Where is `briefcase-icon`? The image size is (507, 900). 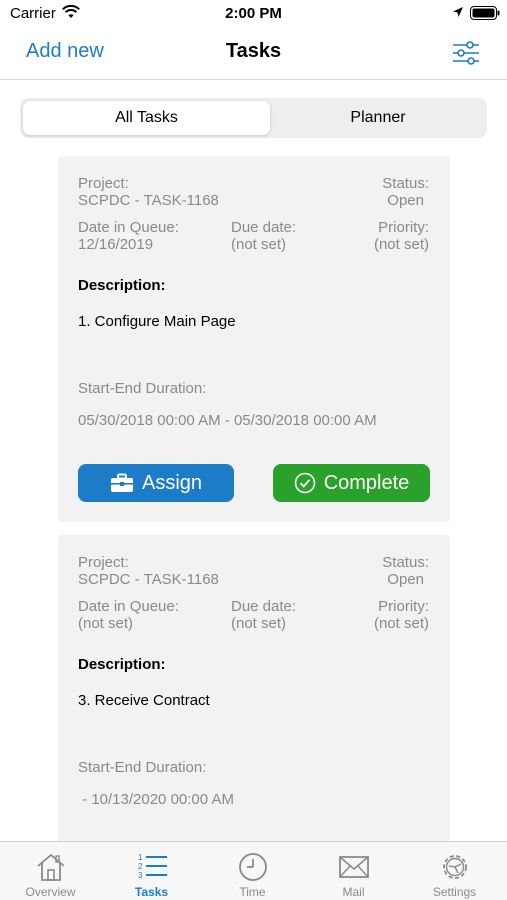
briefcase-icon is located at coordinates (121, 482).